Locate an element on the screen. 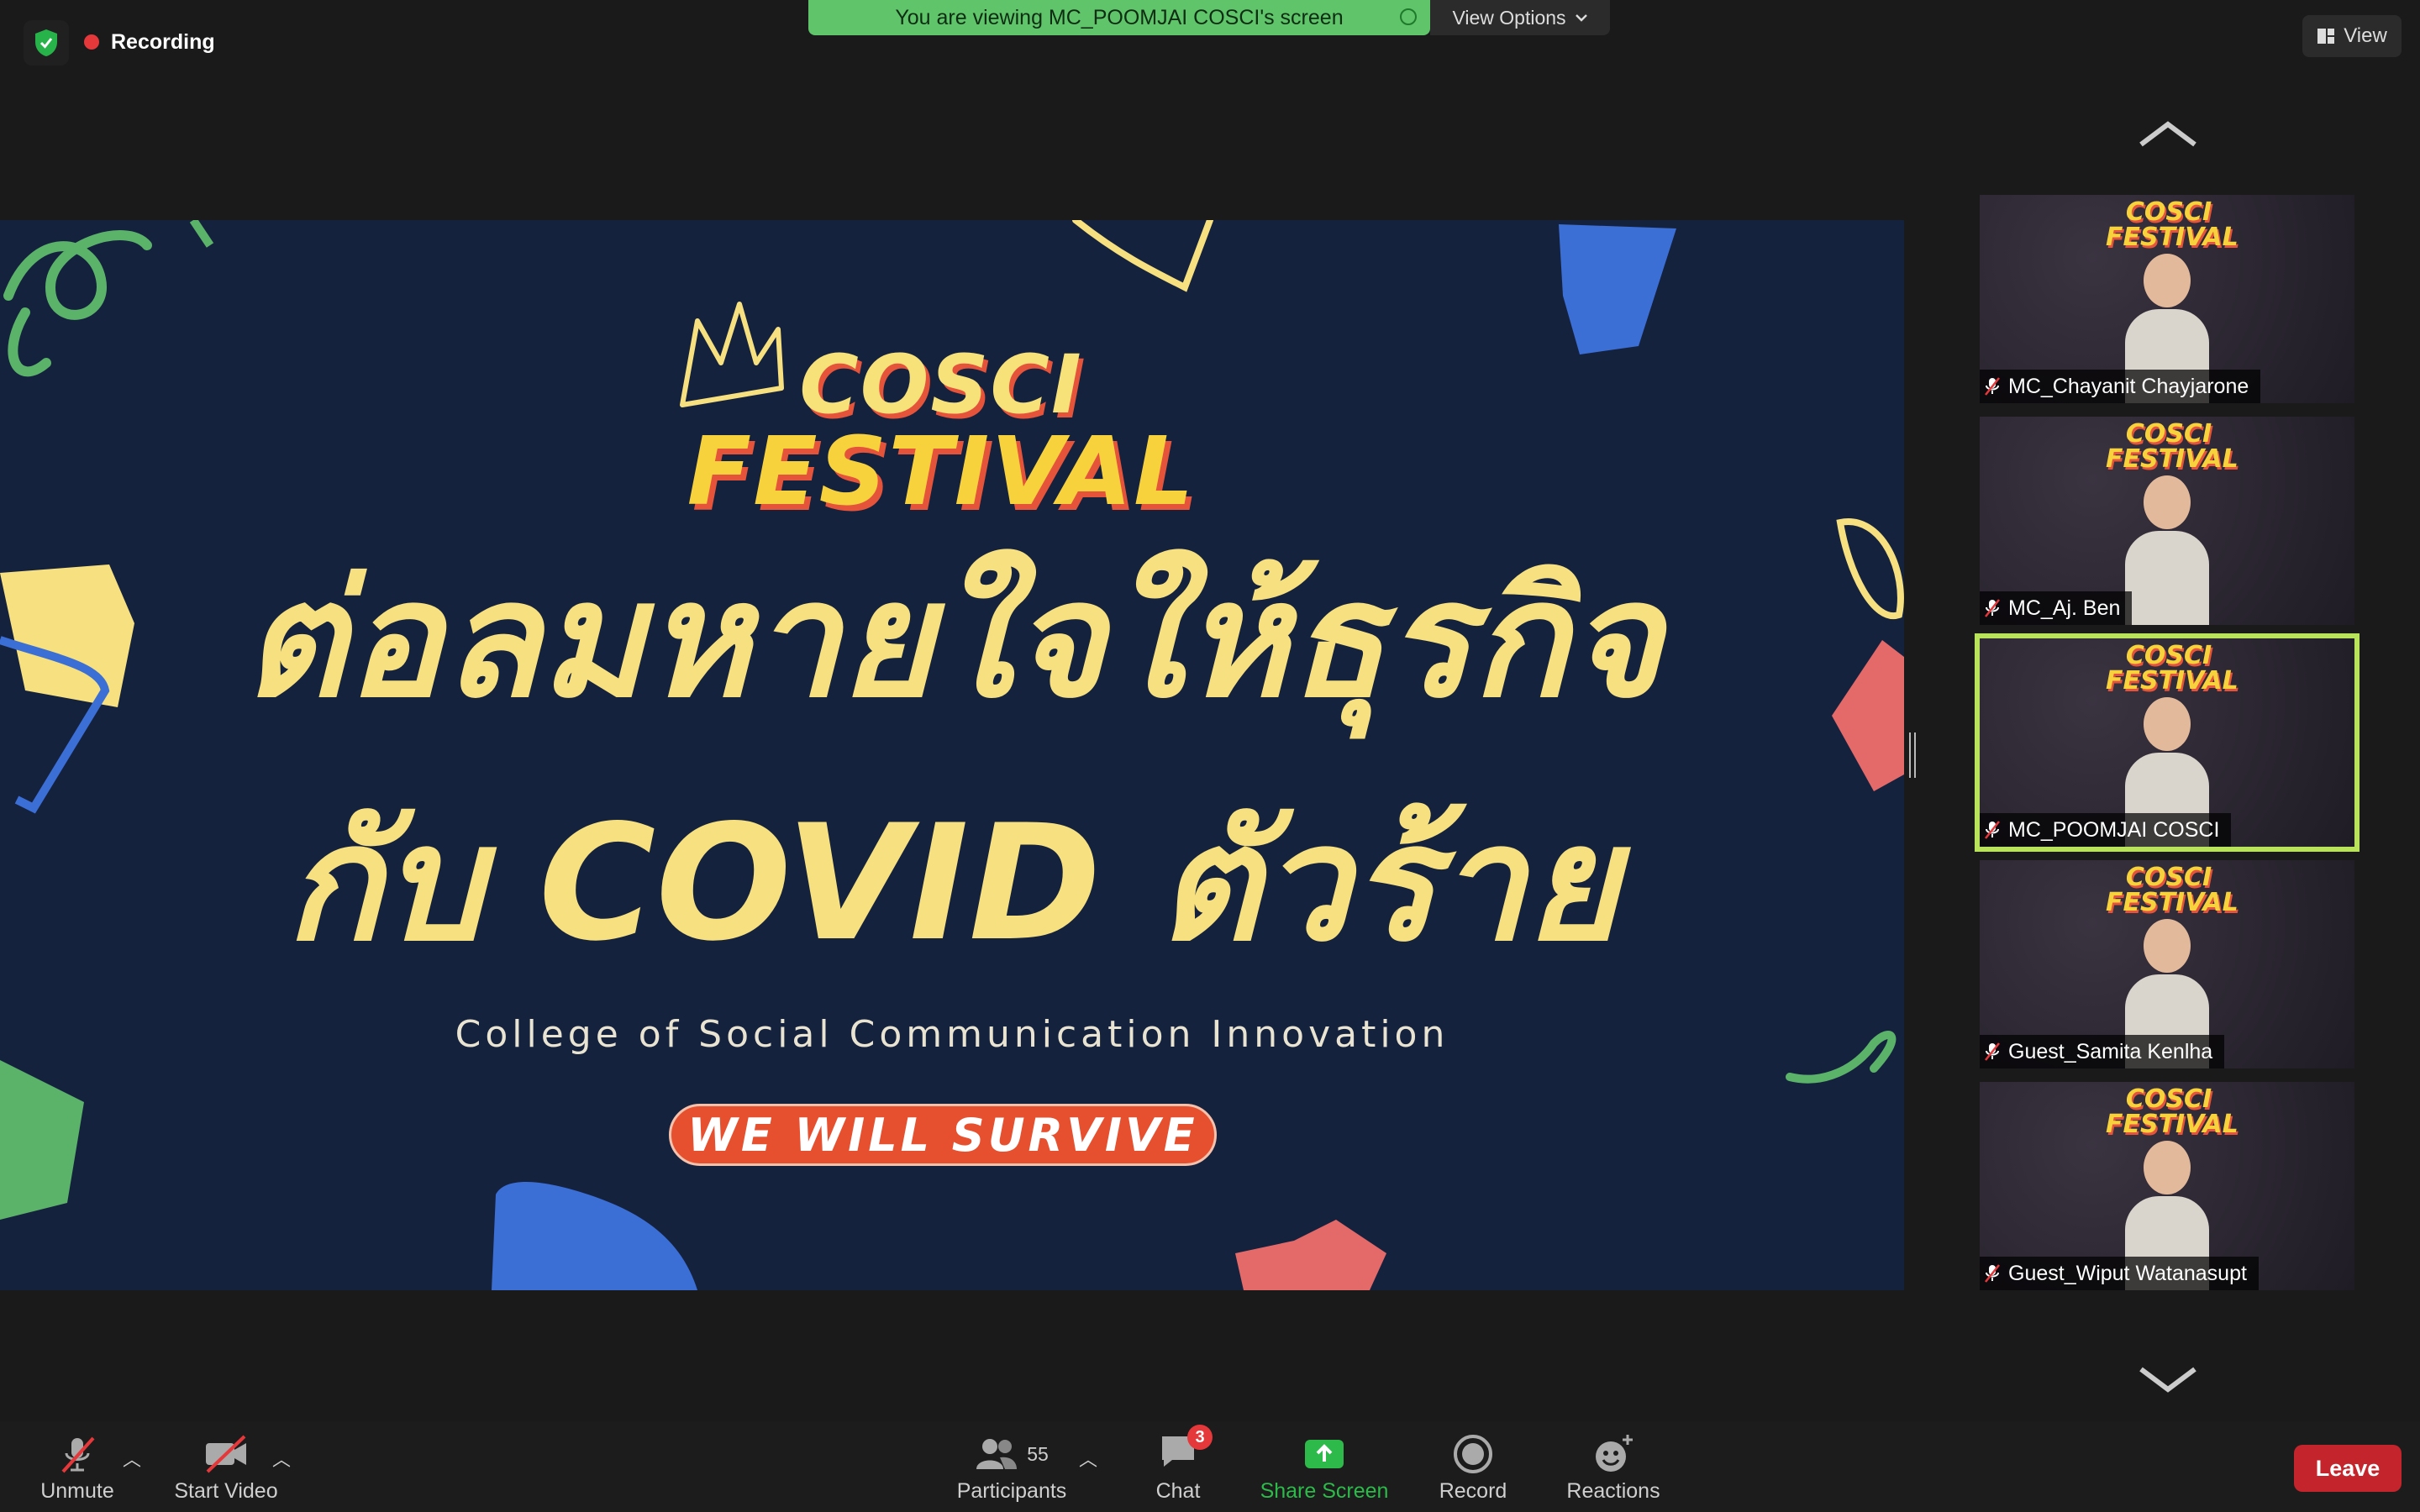  scroll-down-icon is located at coordinates (2168, 1379).